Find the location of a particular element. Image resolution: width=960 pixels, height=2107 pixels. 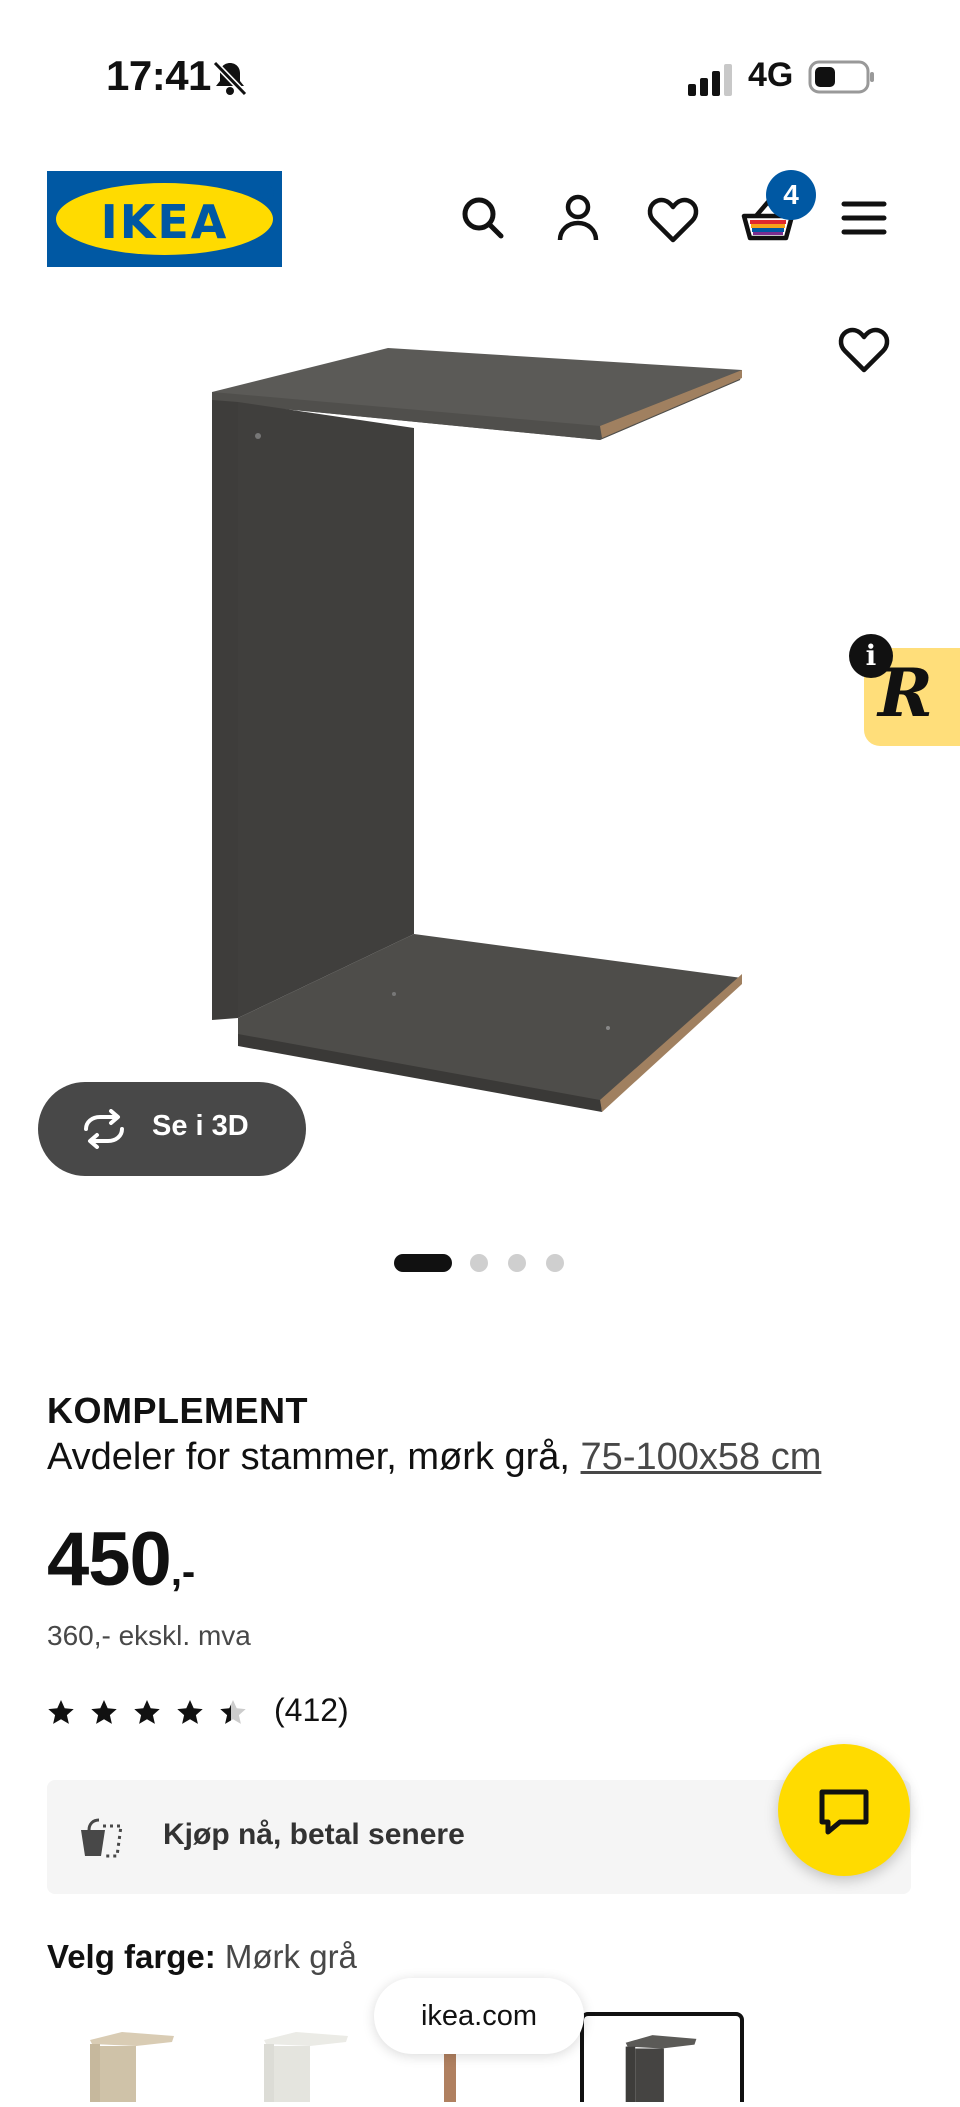

chat-button is located at coordinates (844, 1810).